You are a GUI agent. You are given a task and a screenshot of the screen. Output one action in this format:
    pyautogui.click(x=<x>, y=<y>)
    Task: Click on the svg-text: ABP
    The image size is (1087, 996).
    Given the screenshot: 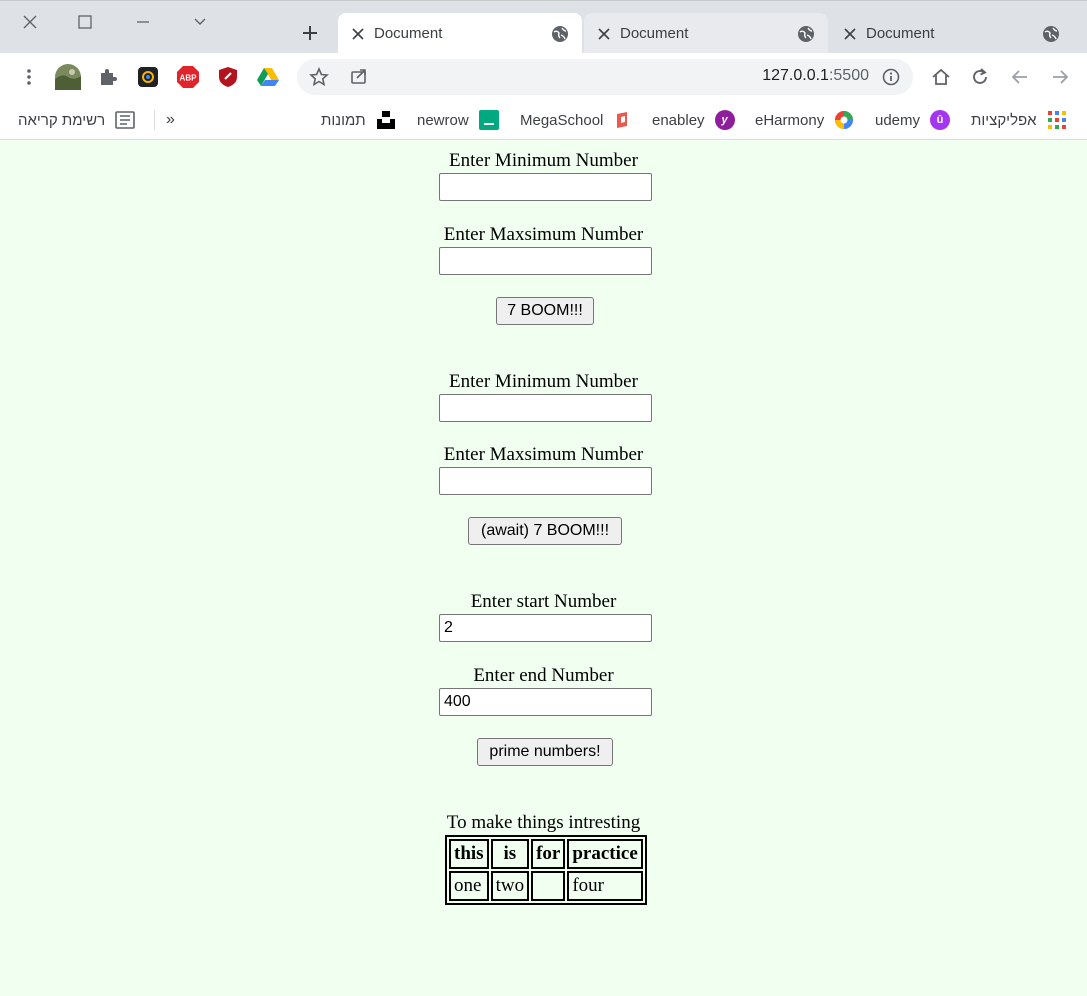 What is the action you would take?
    pyautogui.click(x=189, y=78)
    